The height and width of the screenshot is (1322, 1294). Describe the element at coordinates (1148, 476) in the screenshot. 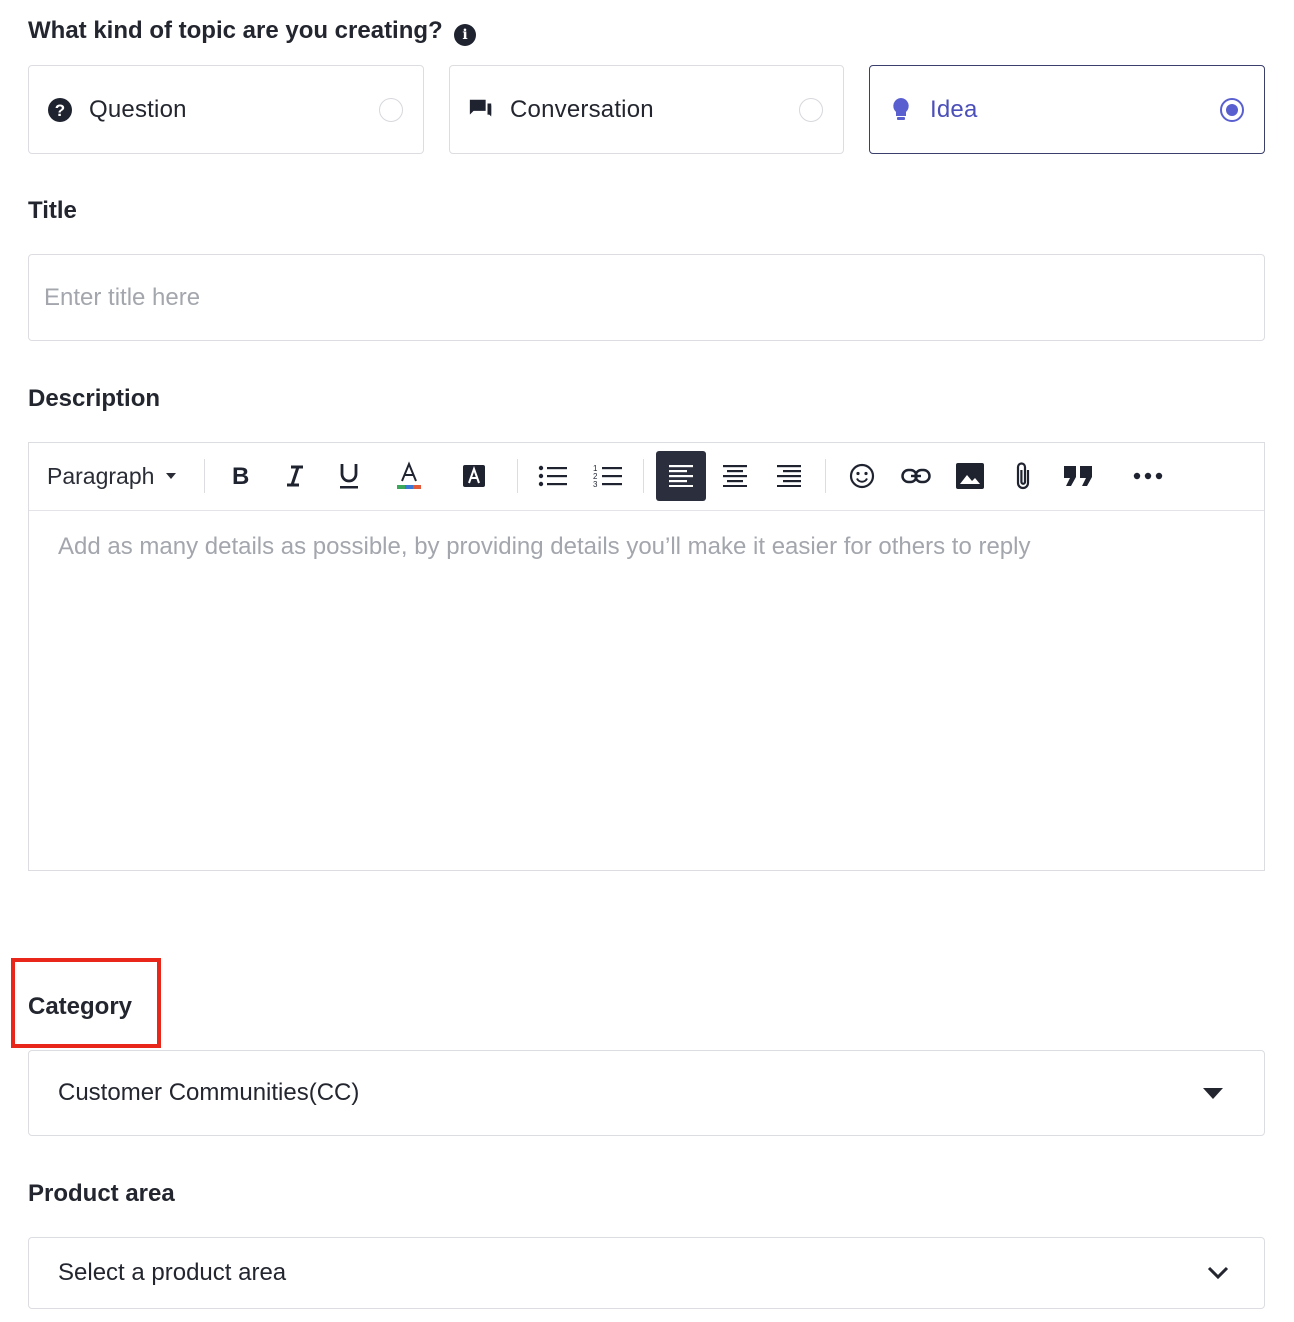

I see `more-icon` at that location.